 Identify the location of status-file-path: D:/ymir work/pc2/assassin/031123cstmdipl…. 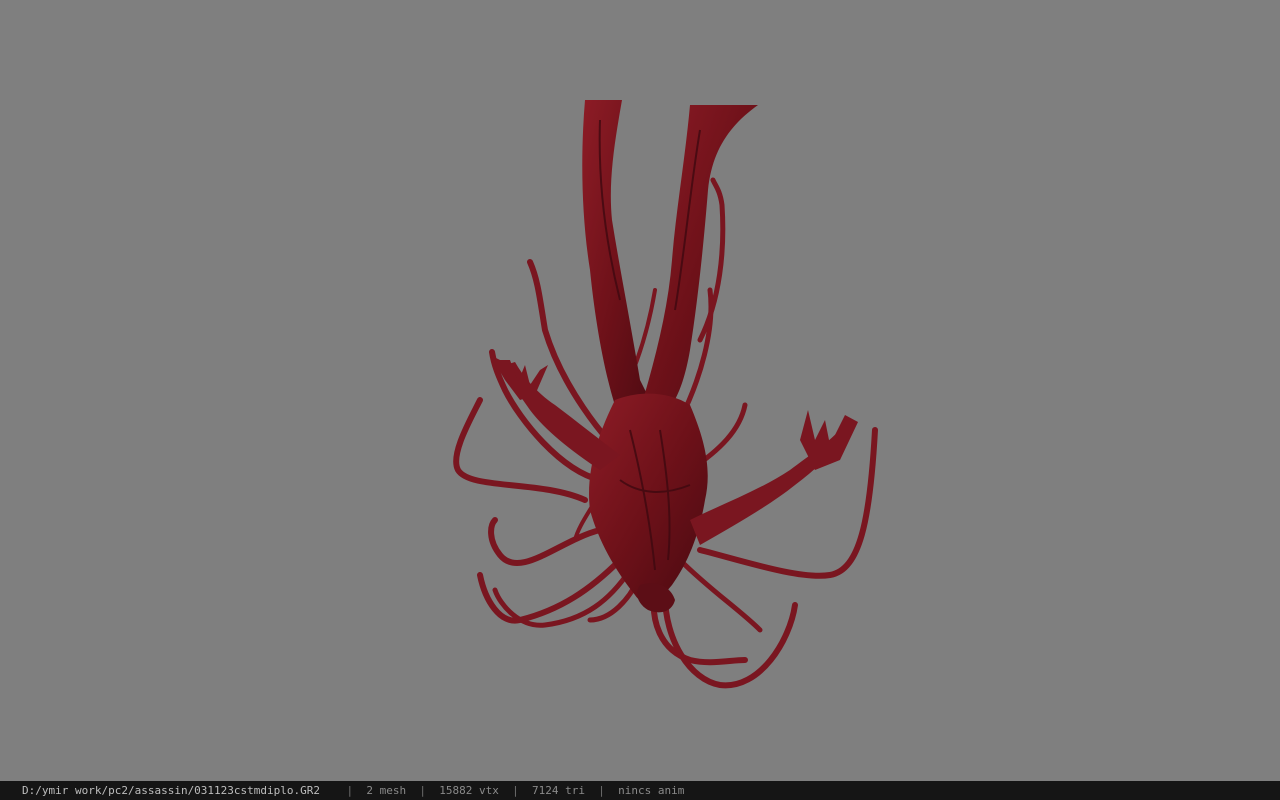
(171, 790).